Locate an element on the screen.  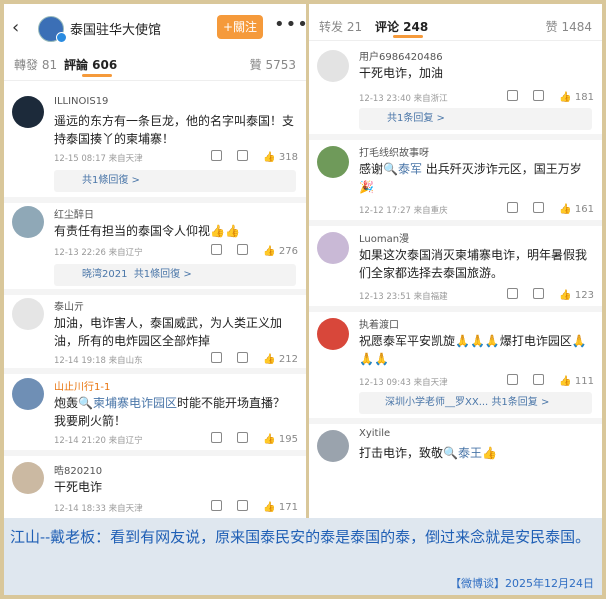
comment-text: 感谢🔍泰军 出兵歼灭涉诈元区，国王万岁🎉 is located at coordinates (470, 178).